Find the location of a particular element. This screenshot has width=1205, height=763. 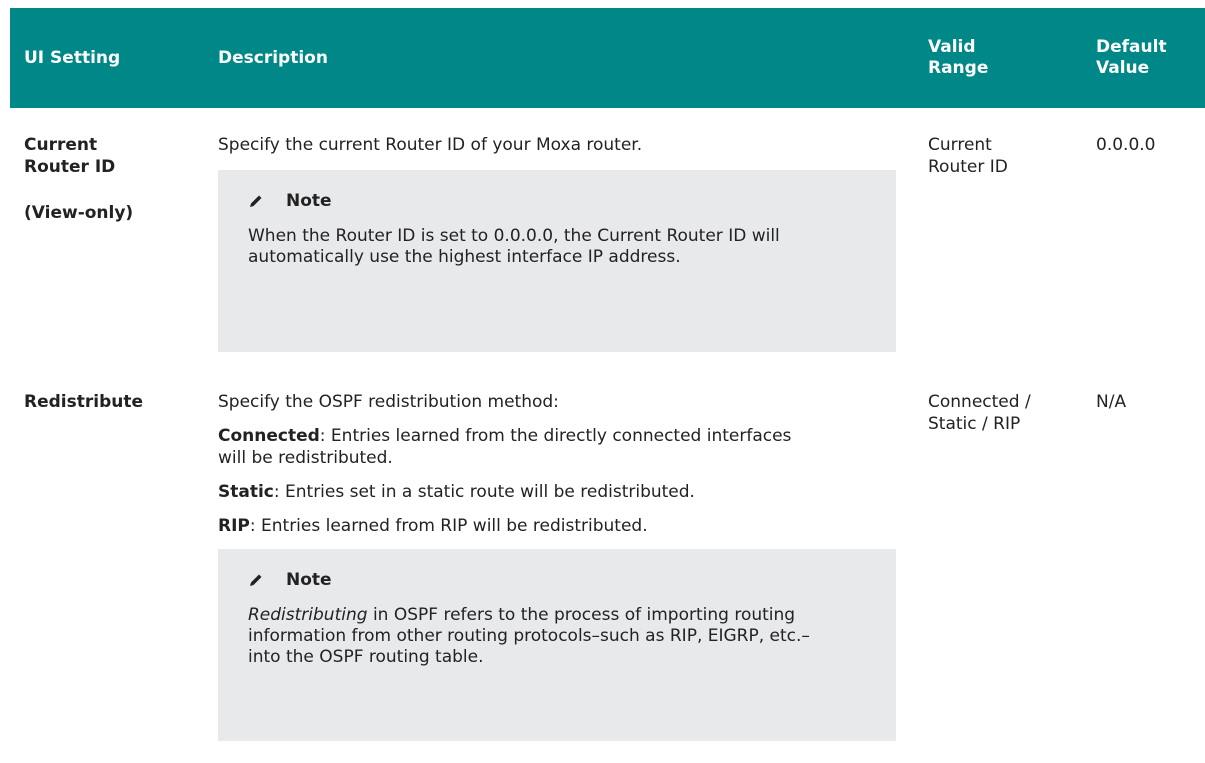

note-term: Redistributing is located at coordinates (308, 615).